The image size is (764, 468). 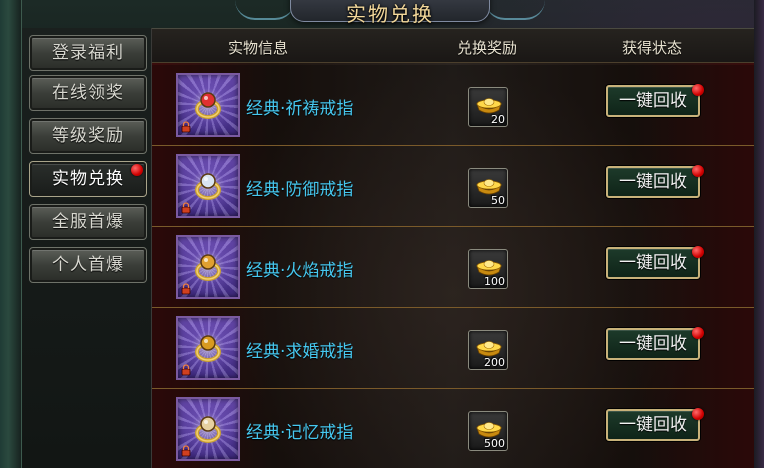 I want to click on title-ornament-right, so click(x=515, y=10).